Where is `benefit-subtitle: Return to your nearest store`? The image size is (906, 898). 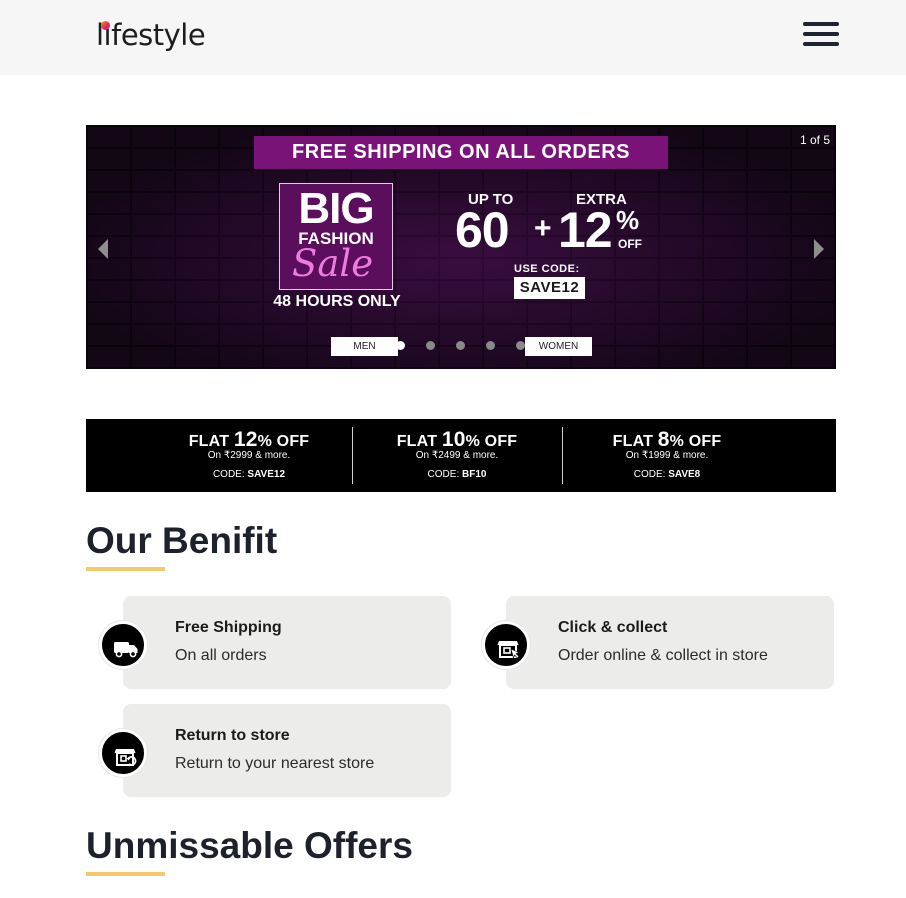
benefit-subtitle: Return to your nearest store is located at coordinates (275, 763).